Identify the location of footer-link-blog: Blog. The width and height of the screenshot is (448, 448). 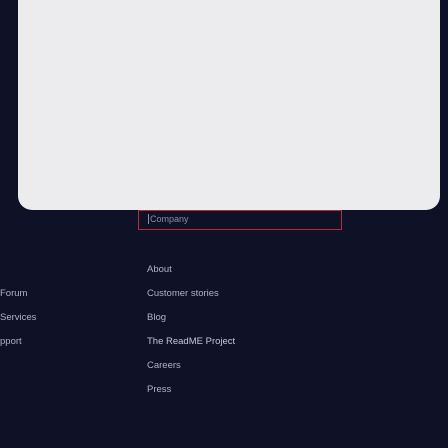
(156, 317).